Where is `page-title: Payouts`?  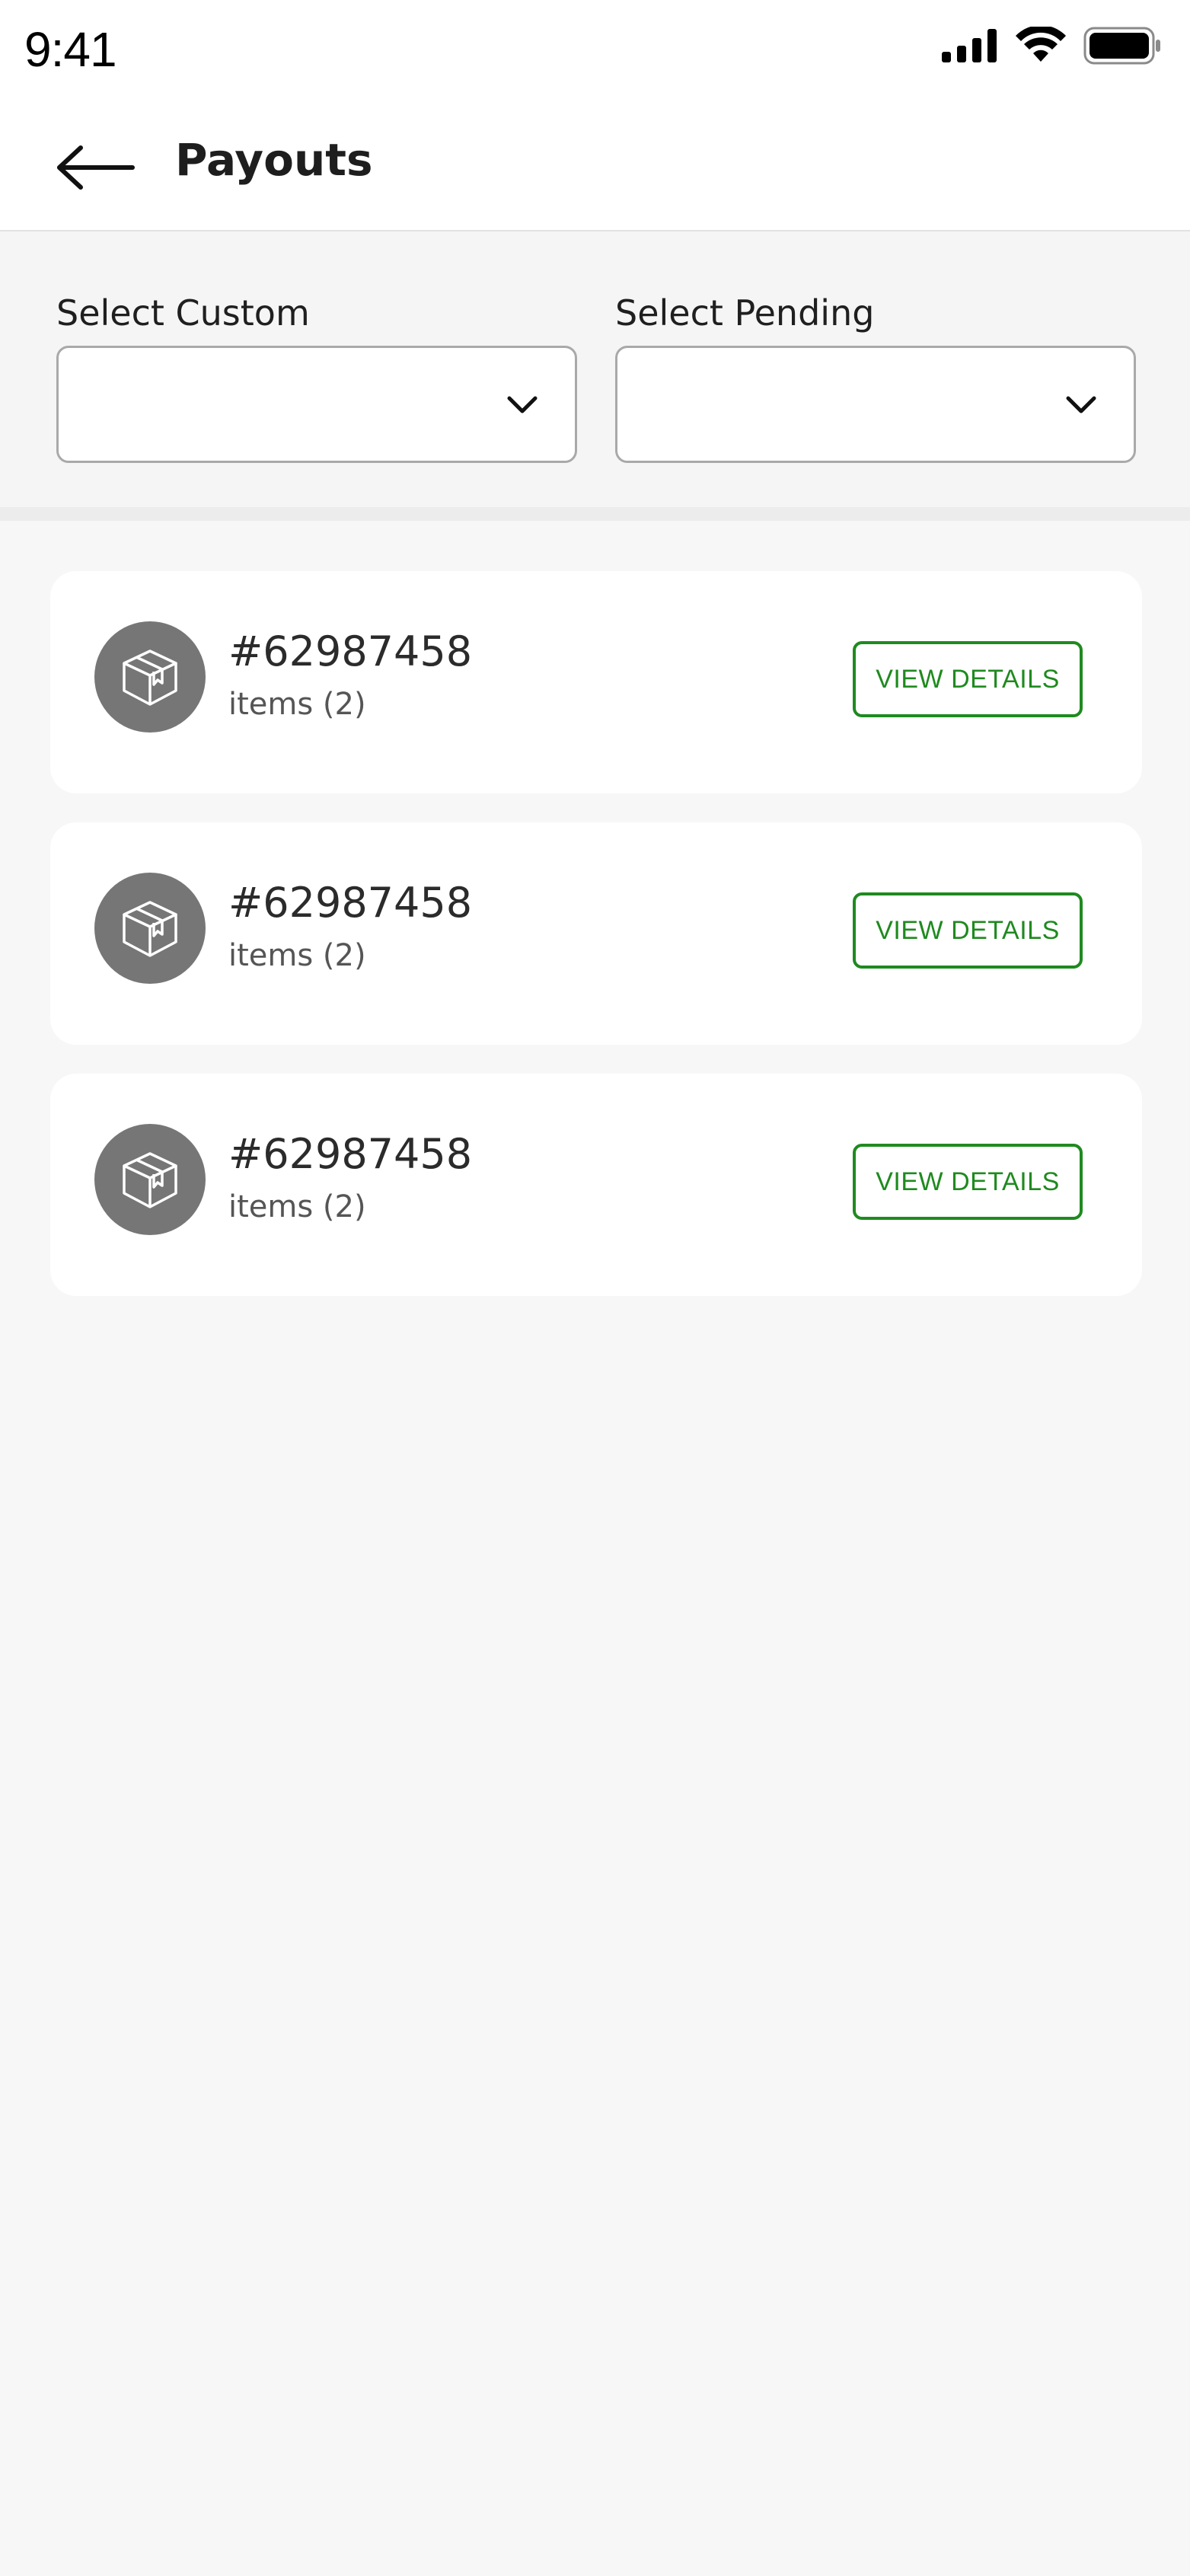 page-title: Payouts is located at coordinates (274, 160).